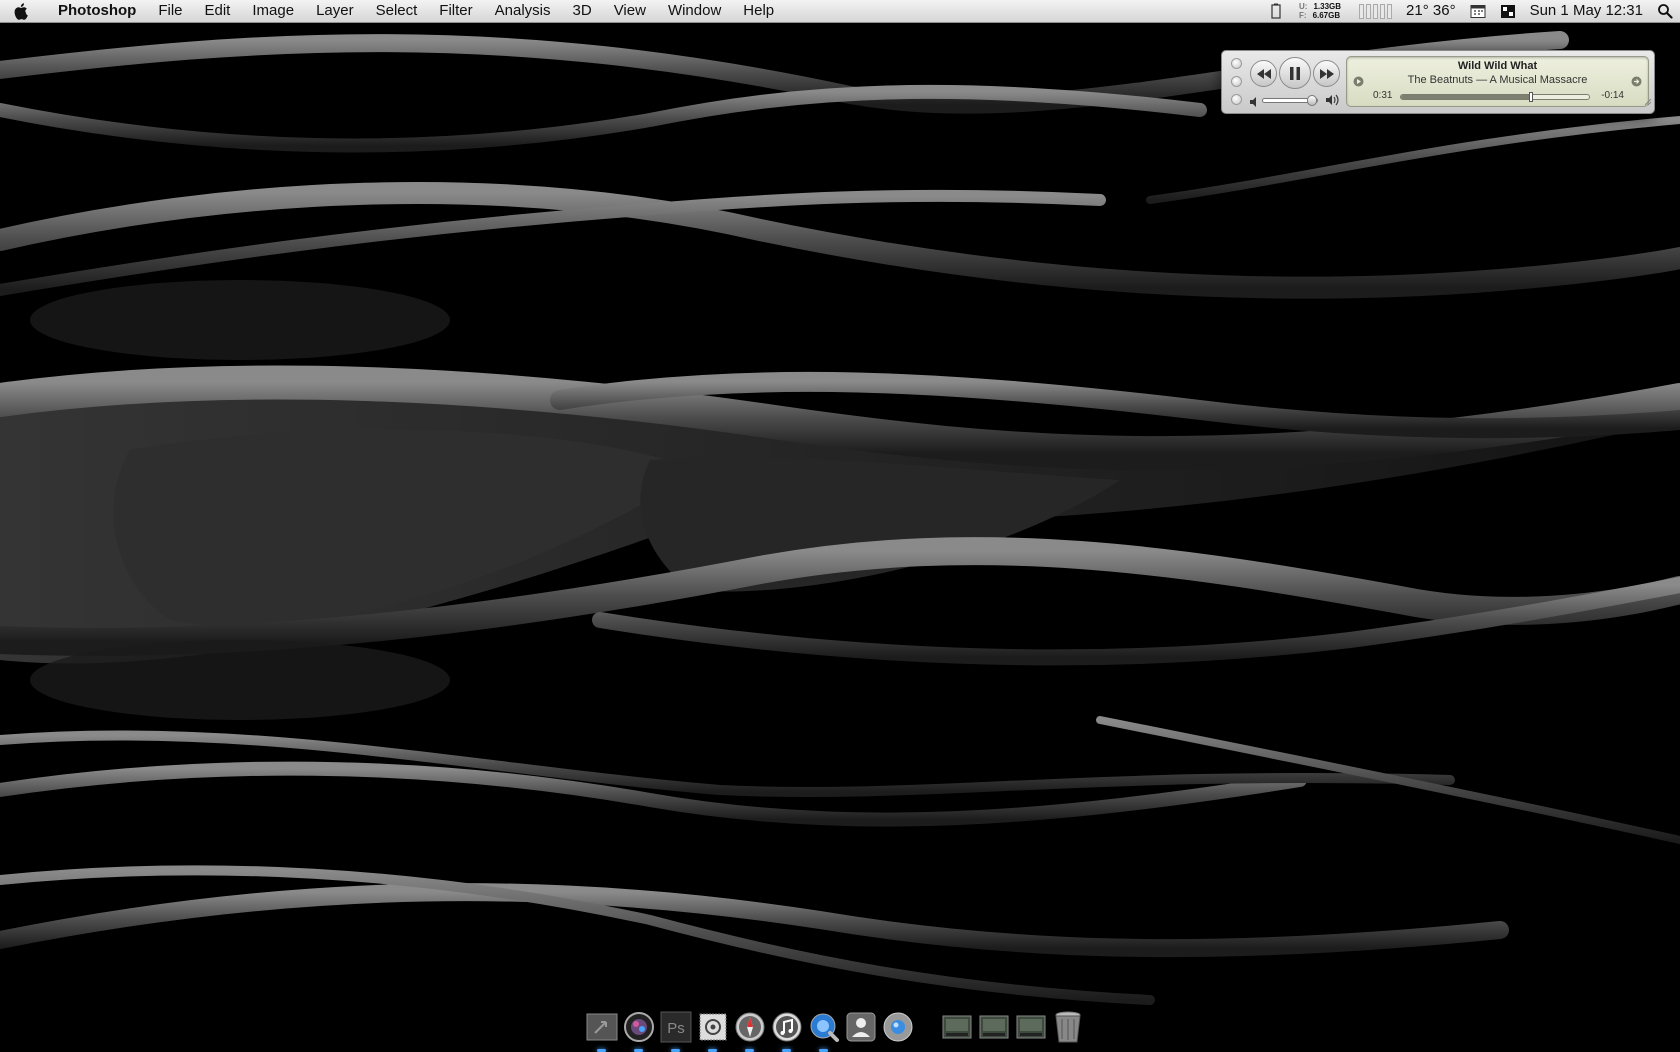 The width and height of the screenshot is (1680, 1052). I want to click on playhead, so click(1530, 97).